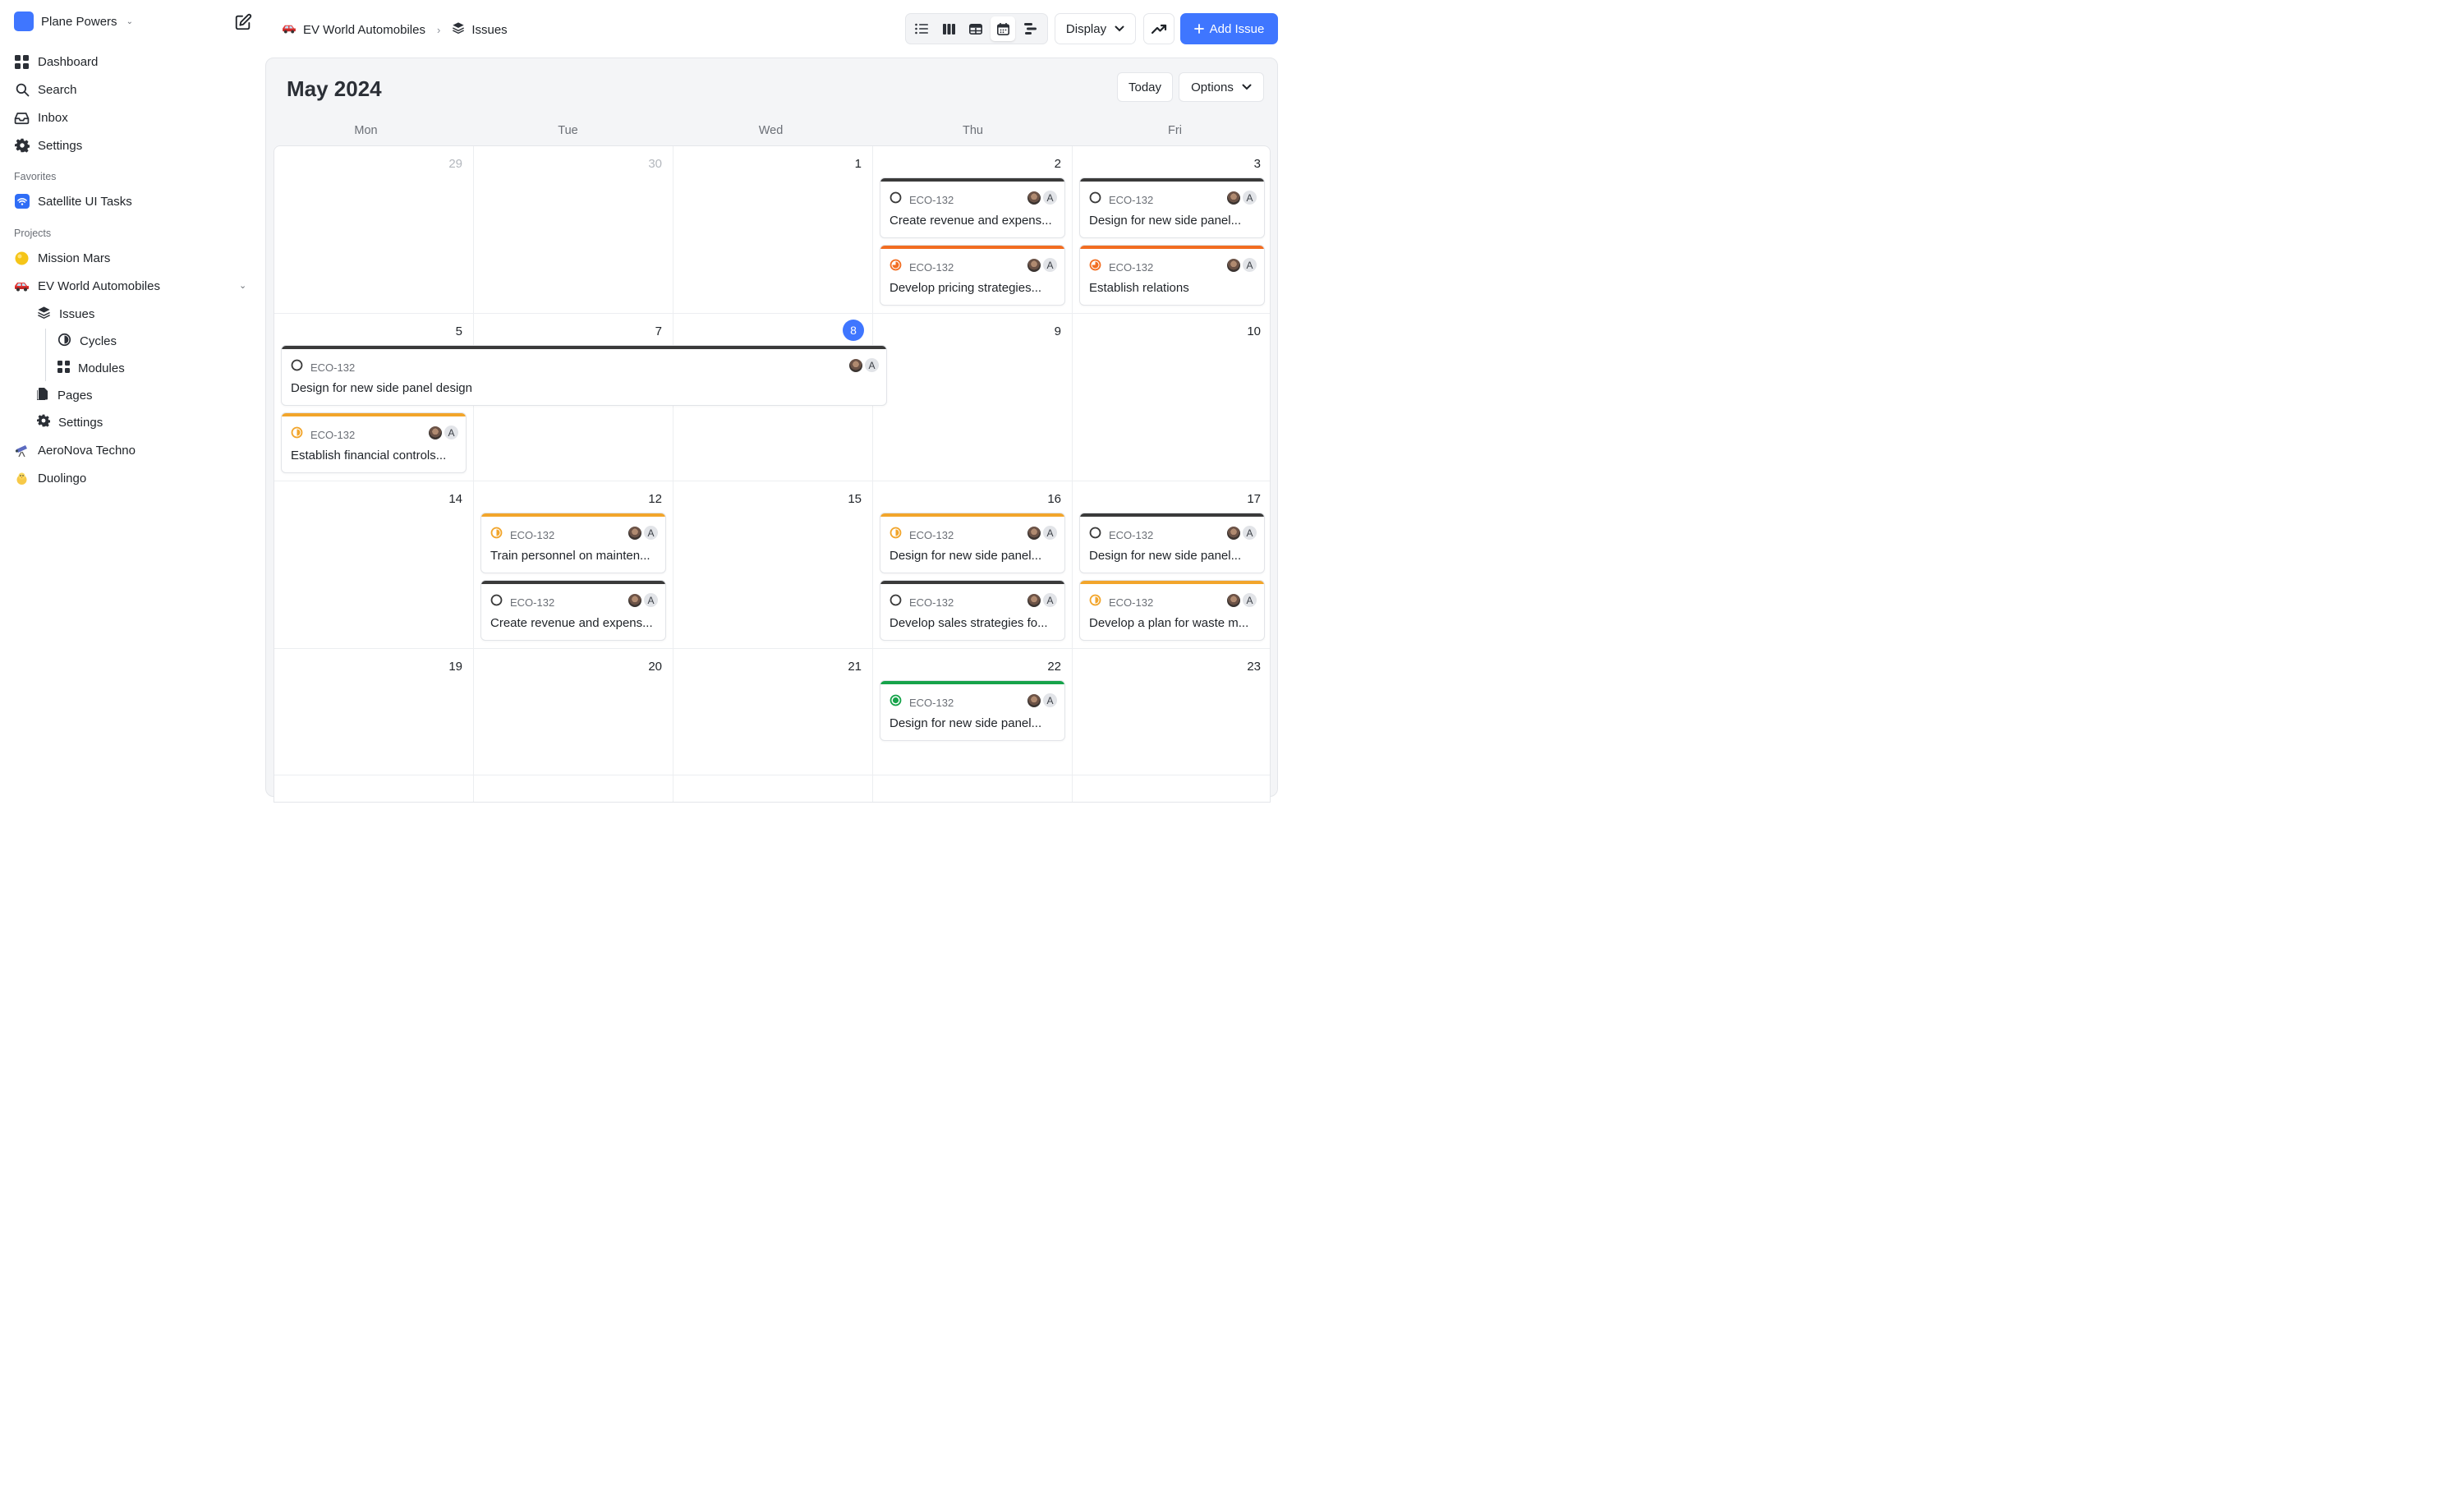 This screenshot has width=2464, height=1500. Describe the element at coordinates (1057, 164) in the screenshot. I see `day-number: 2` at that location.